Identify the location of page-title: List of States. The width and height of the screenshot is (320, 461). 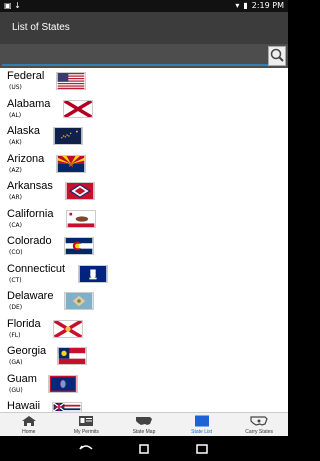
(41, 27).